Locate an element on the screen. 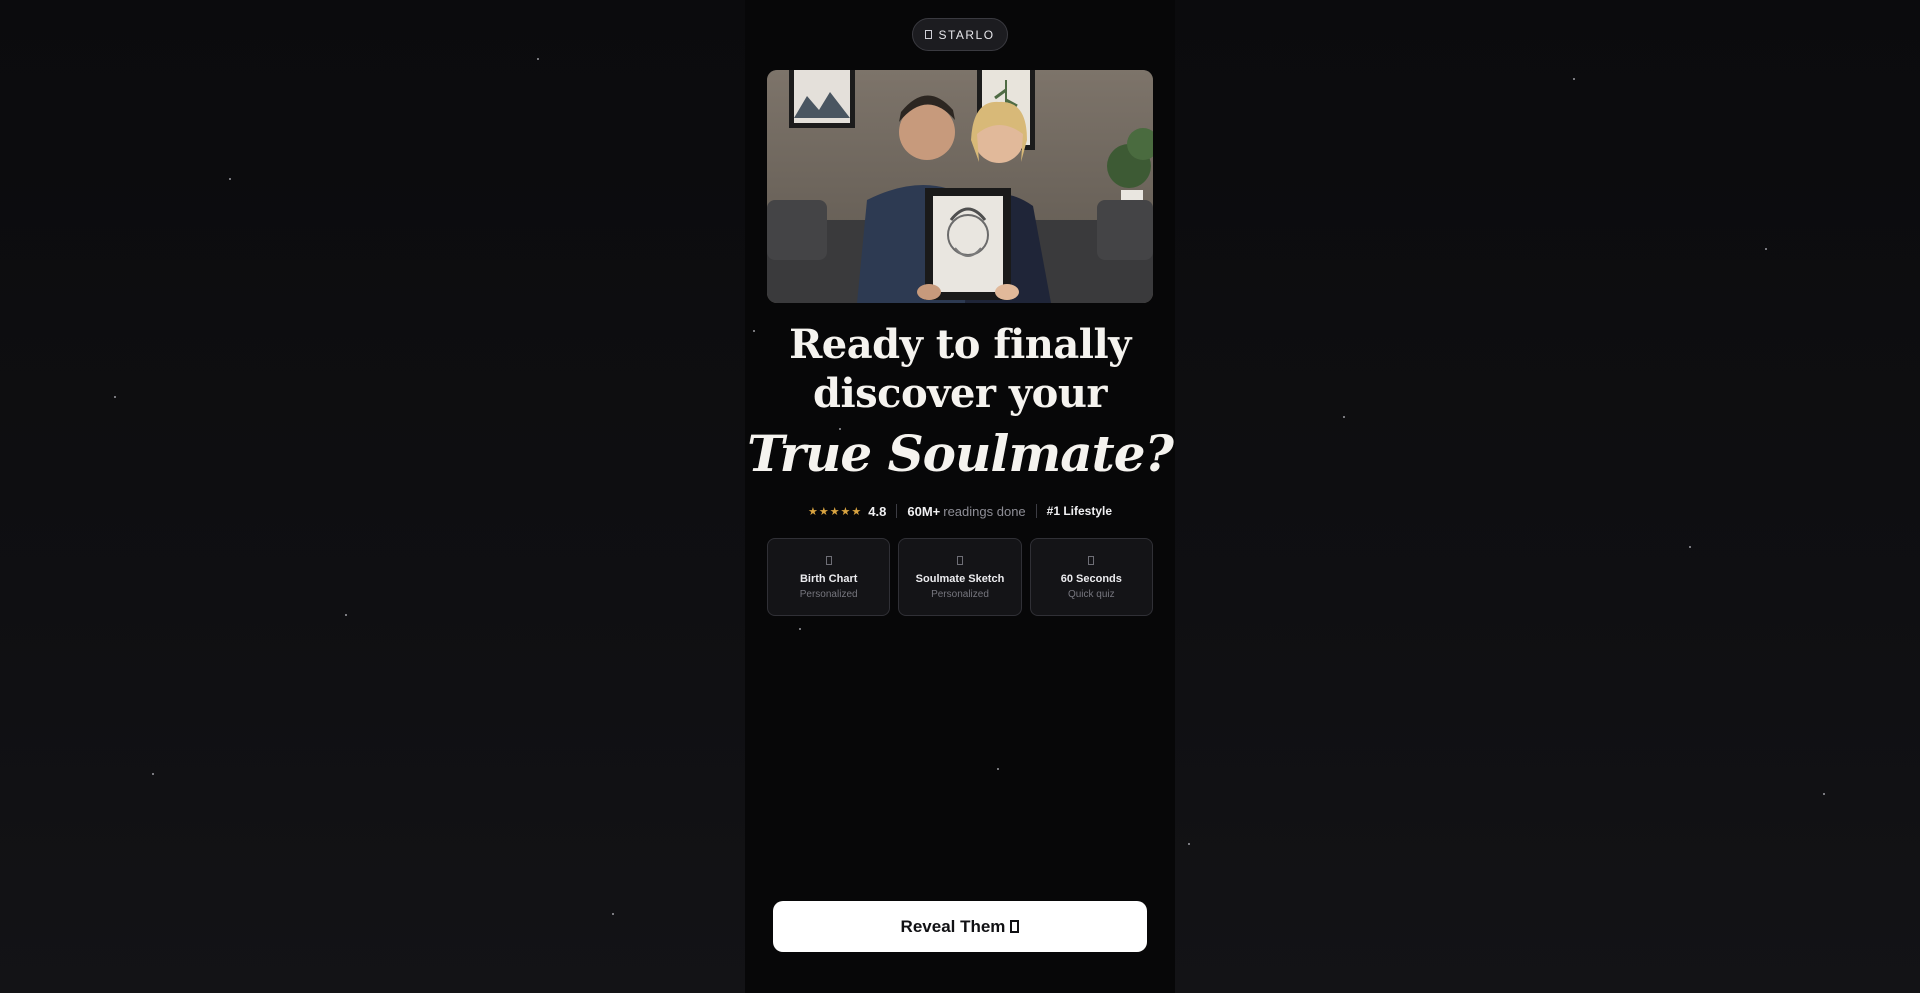 The height and width of the screenshot is (993, 1920). headline-accent: True Soulmate? is located at coordinates (960, 453).